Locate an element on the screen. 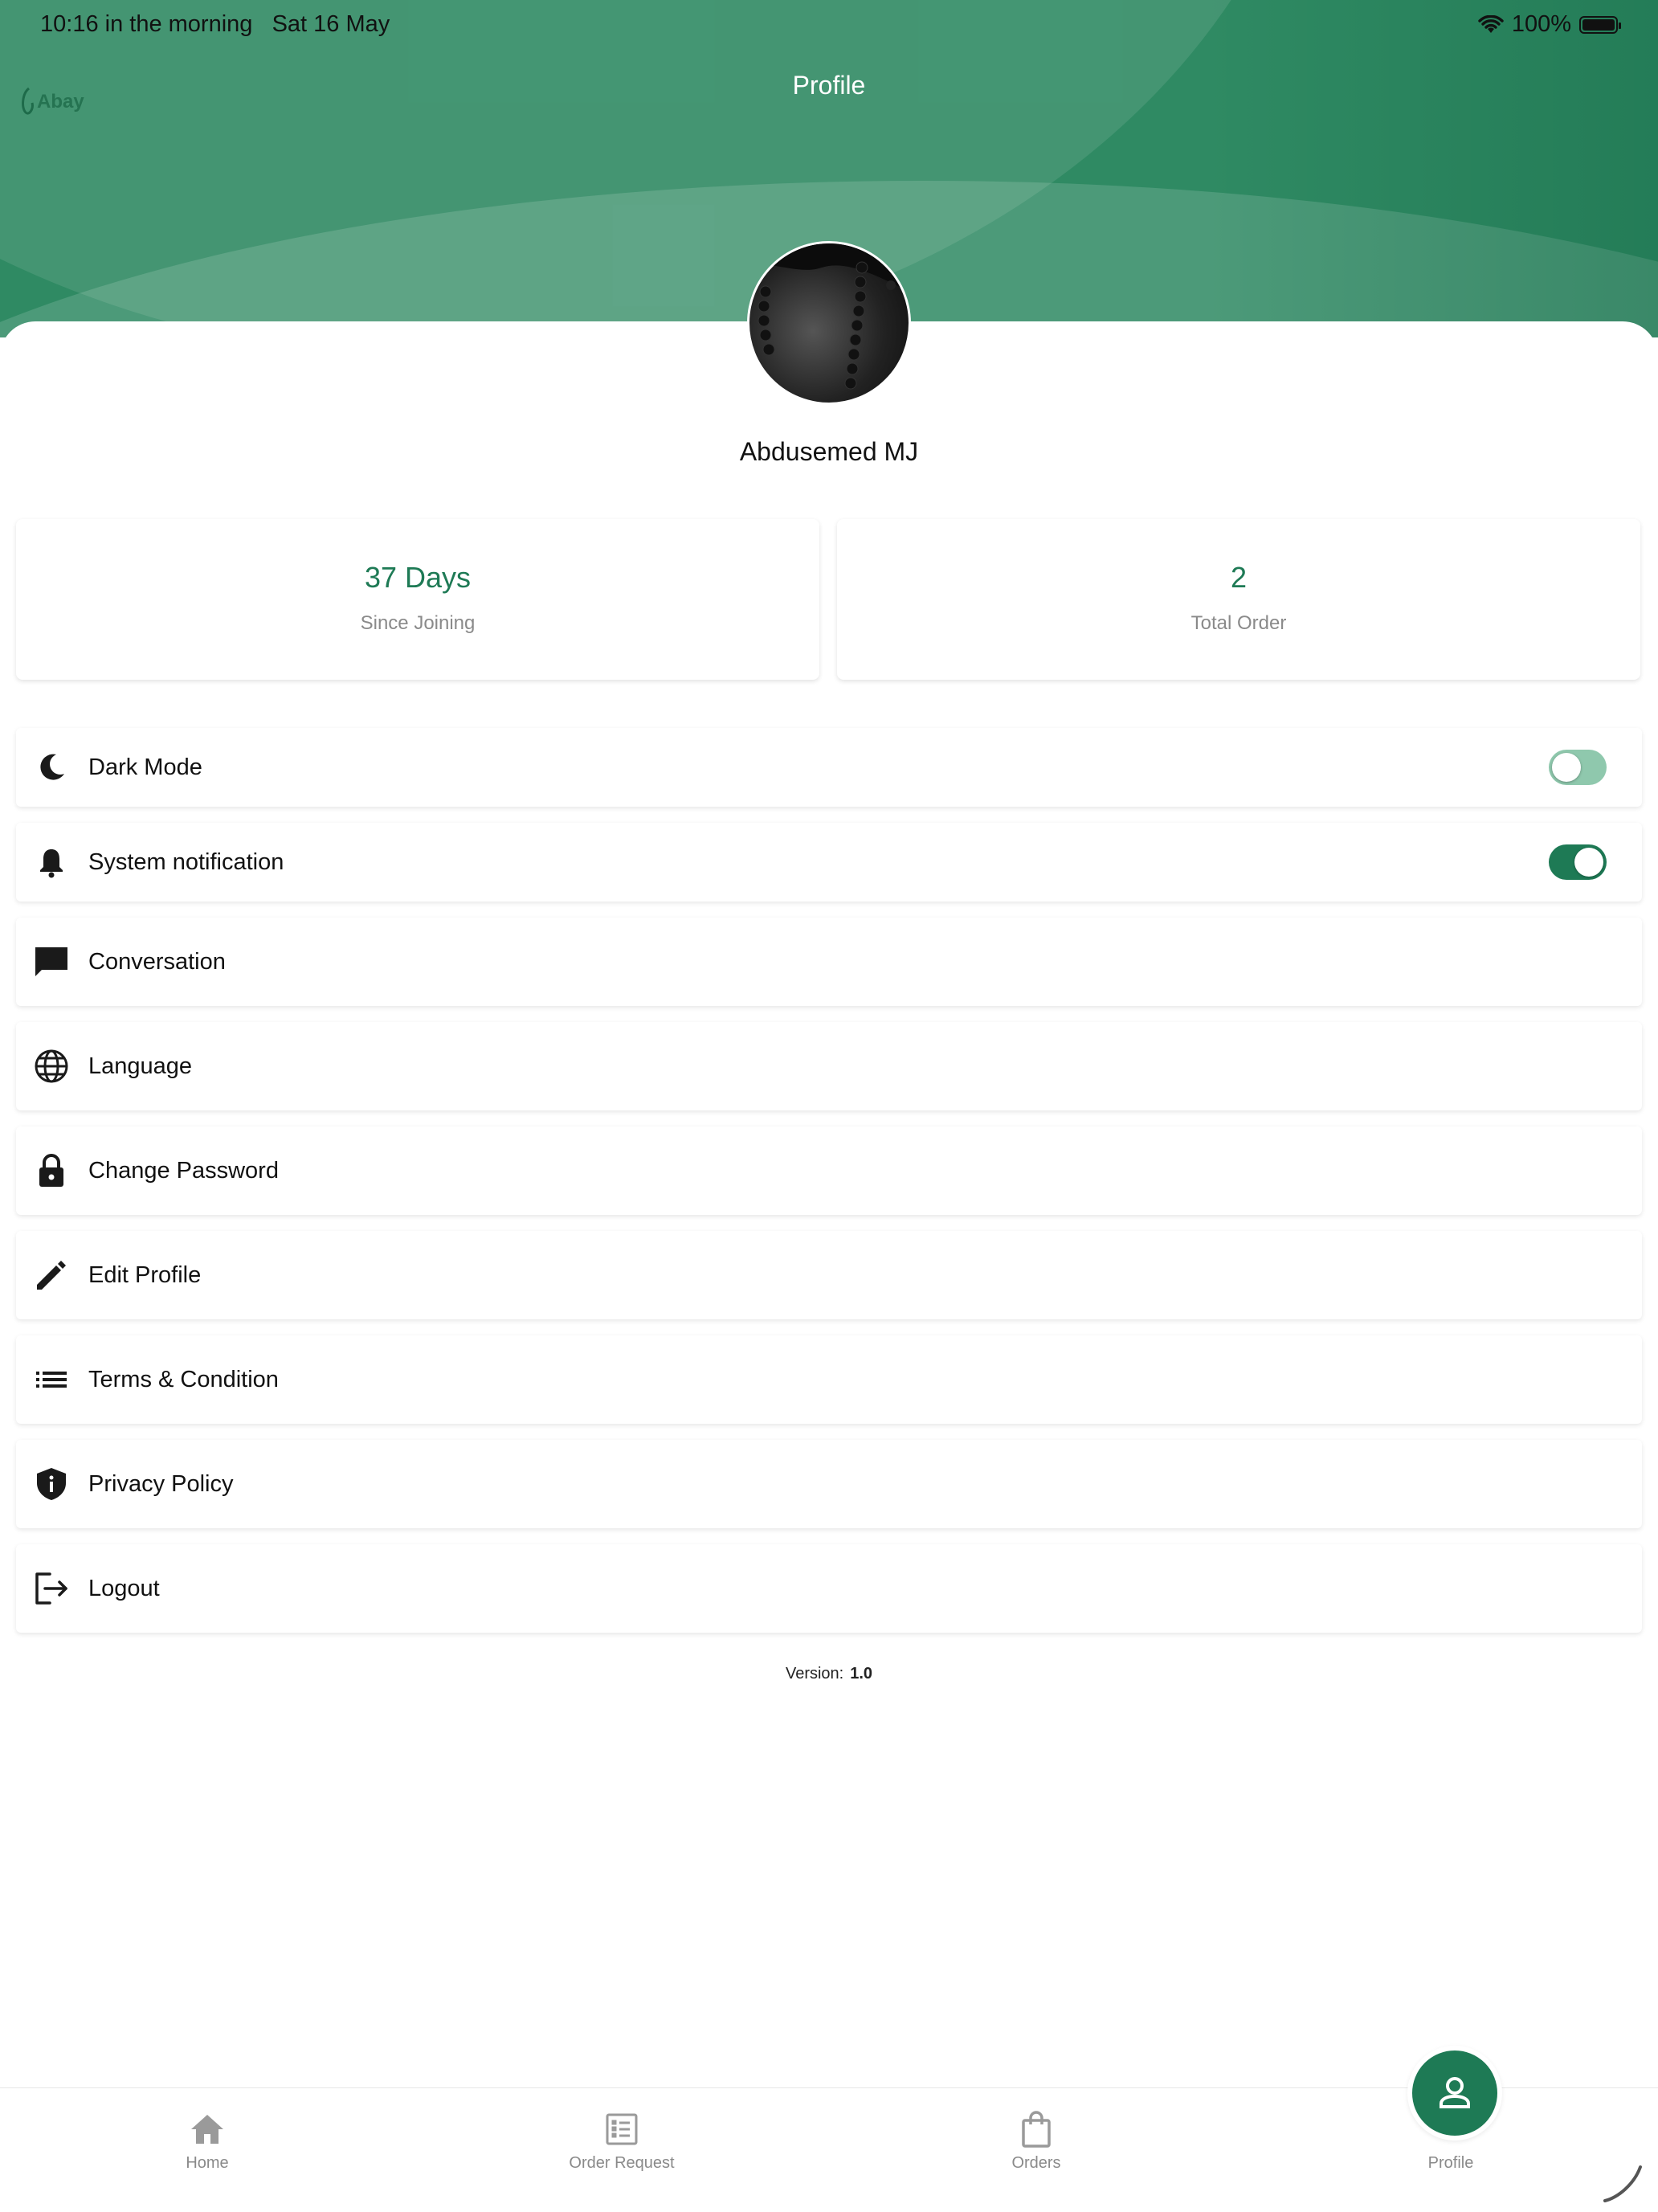 Image resolution: width=1658 pixels, height=2212 pixels. wifi-icon is located at coordinates (1491, 23).